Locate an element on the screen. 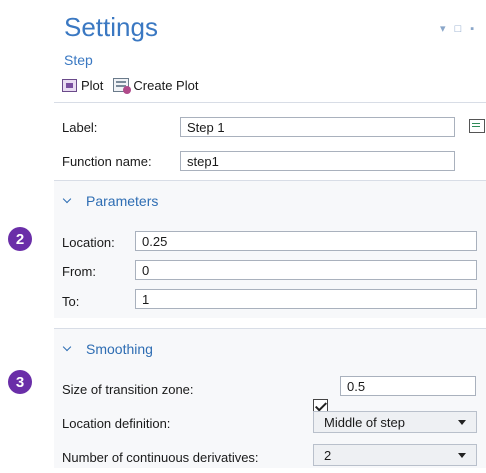 Image resolution: width=486 pixels, height=473 pixels. label-input: Step 1 is located at coordinates (317, 127).